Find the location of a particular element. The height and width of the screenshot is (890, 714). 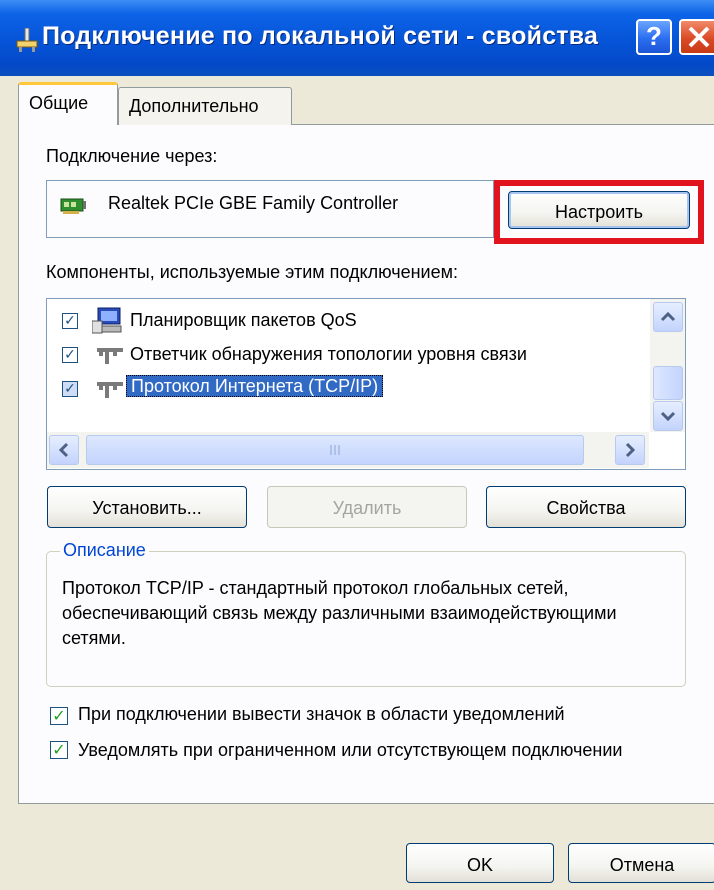

window-title: Подключение по локальной сети - свойства is located at coordinates (320, 36).